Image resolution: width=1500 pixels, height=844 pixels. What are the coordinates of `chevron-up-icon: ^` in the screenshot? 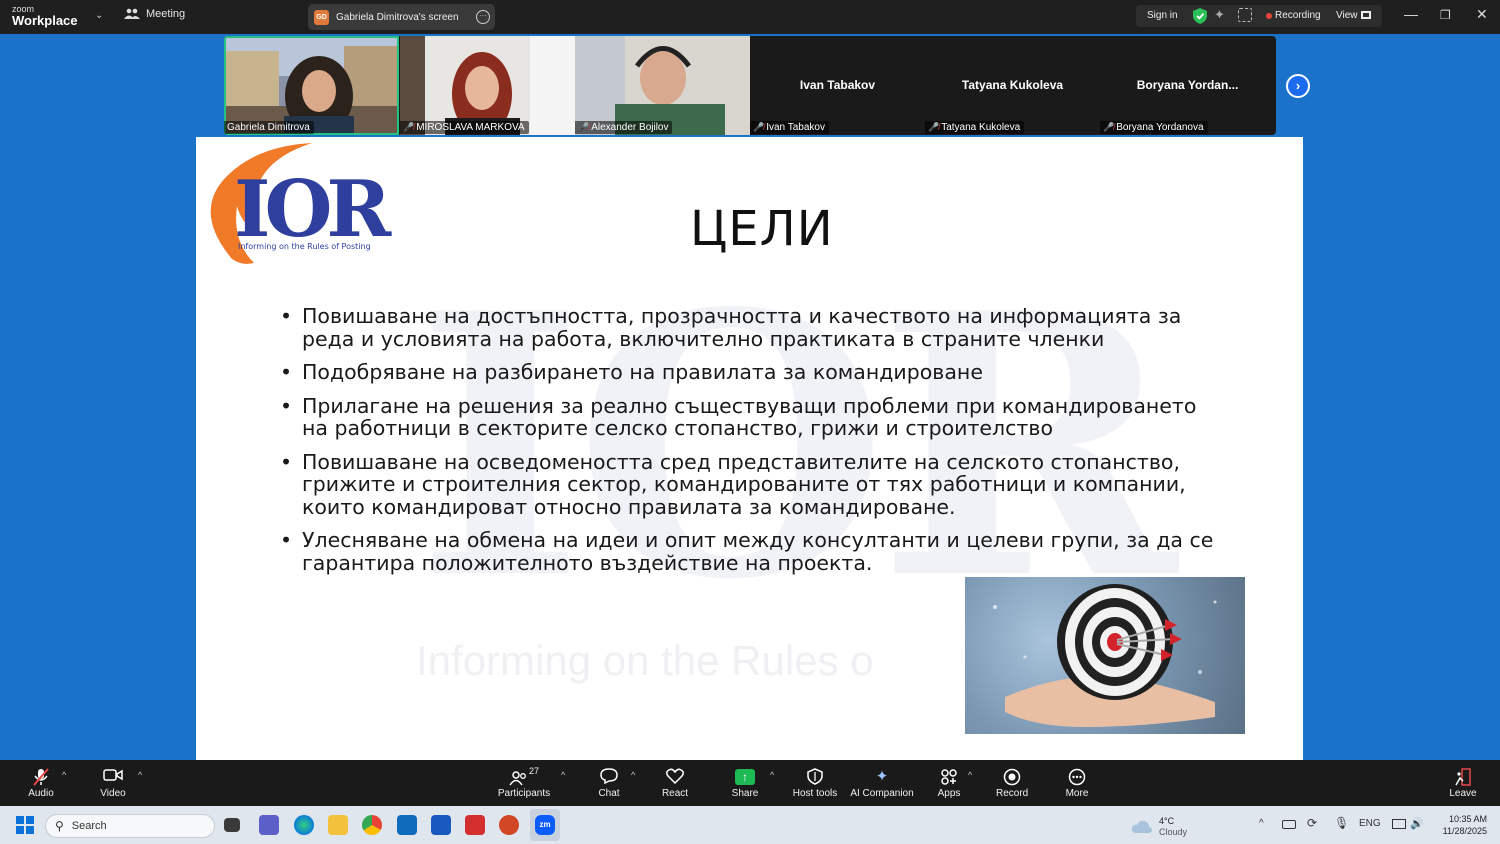 It's located at (1261, 823).